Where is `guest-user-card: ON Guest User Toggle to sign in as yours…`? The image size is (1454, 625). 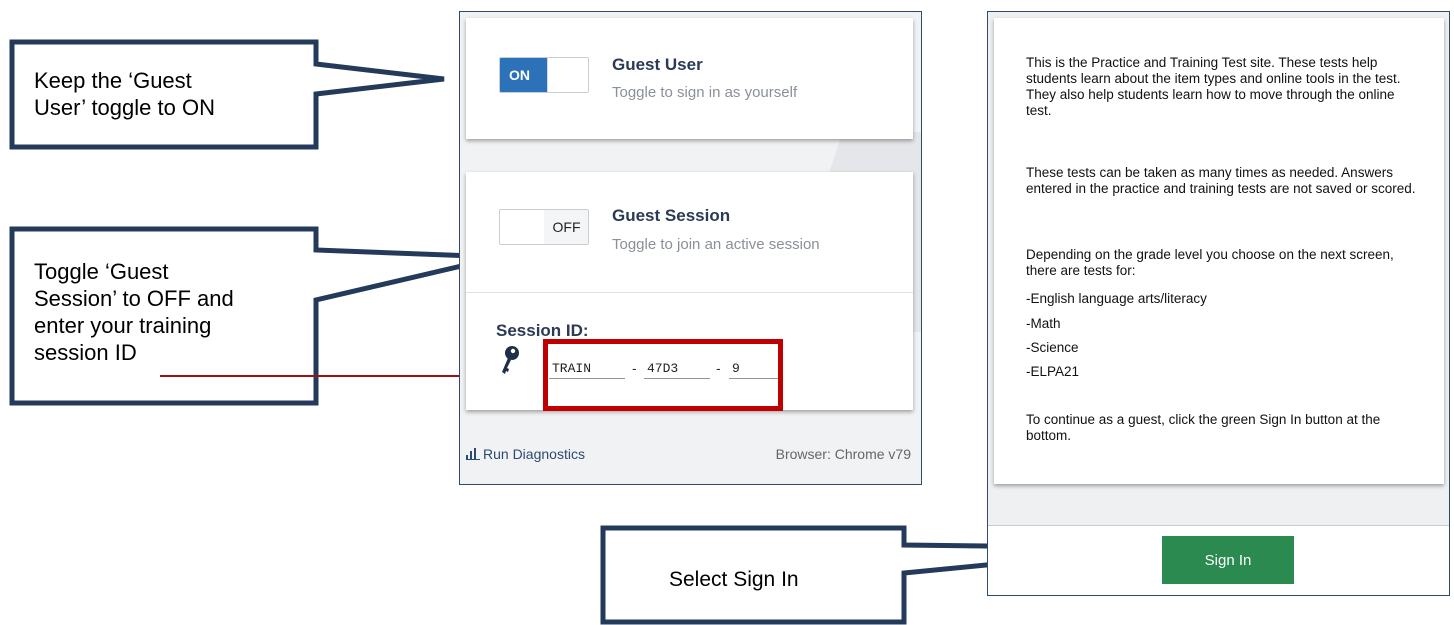 guest-user-card: ON Guest User Toggle to sign in as yours… is located at coordinates (689, 78).